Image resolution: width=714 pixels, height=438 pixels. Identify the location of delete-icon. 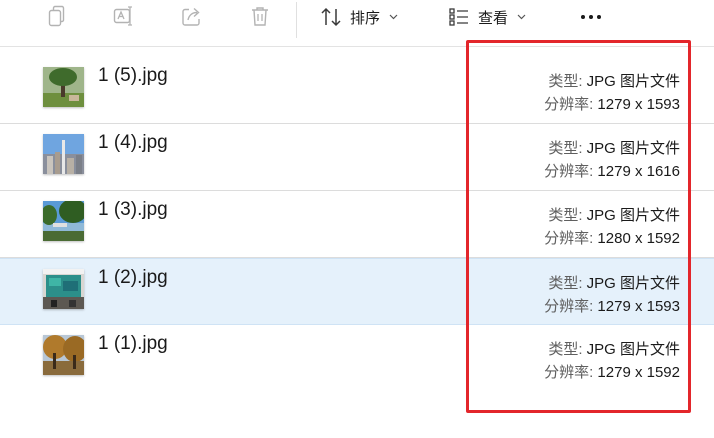
(260, 16).